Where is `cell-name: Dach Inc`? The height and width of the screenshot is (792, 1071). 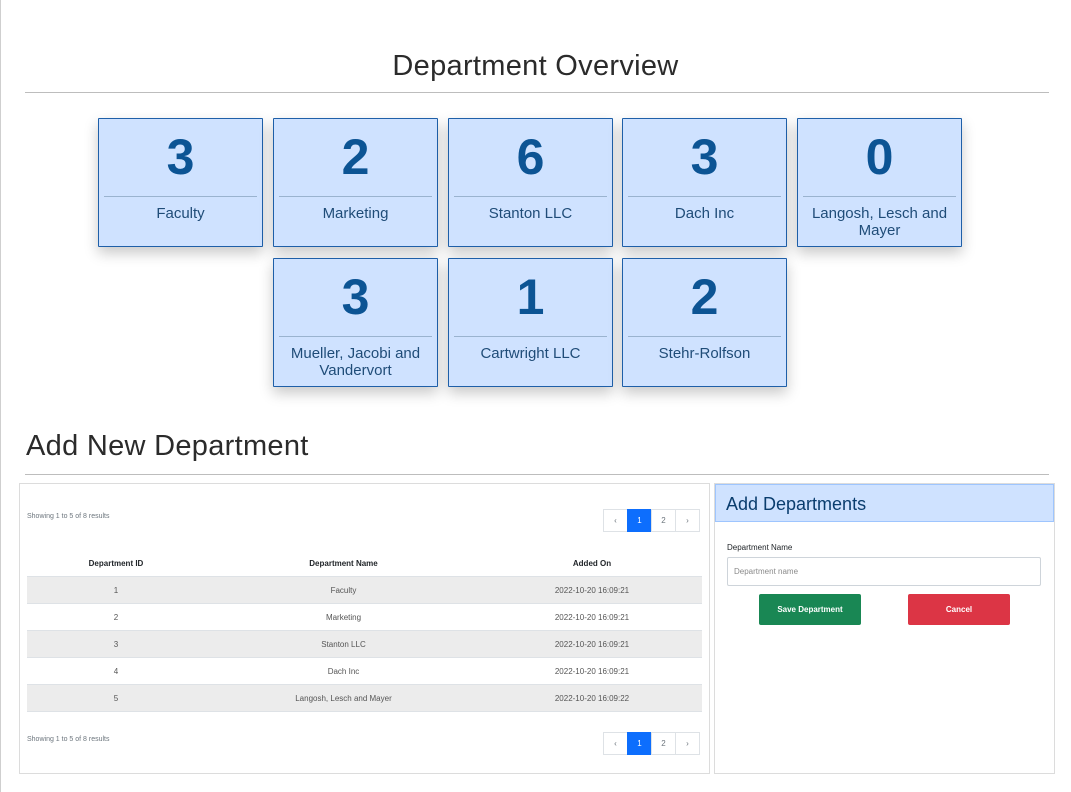
cell-name: Dach Inc is located at coordinates (343, 671).